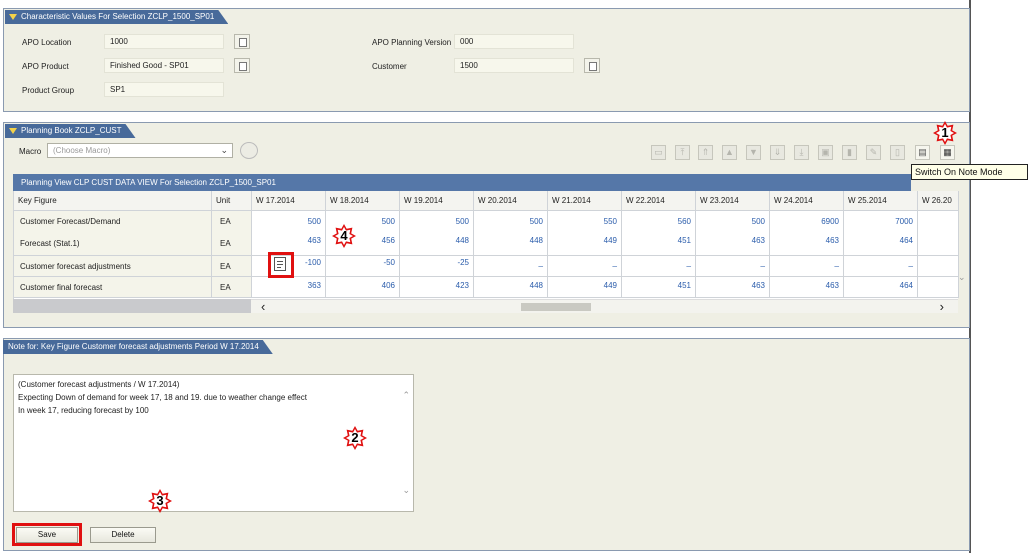 This screenshot has height=553, width=1031. I want to click on customer-value-help-icon, so click(592, 65).